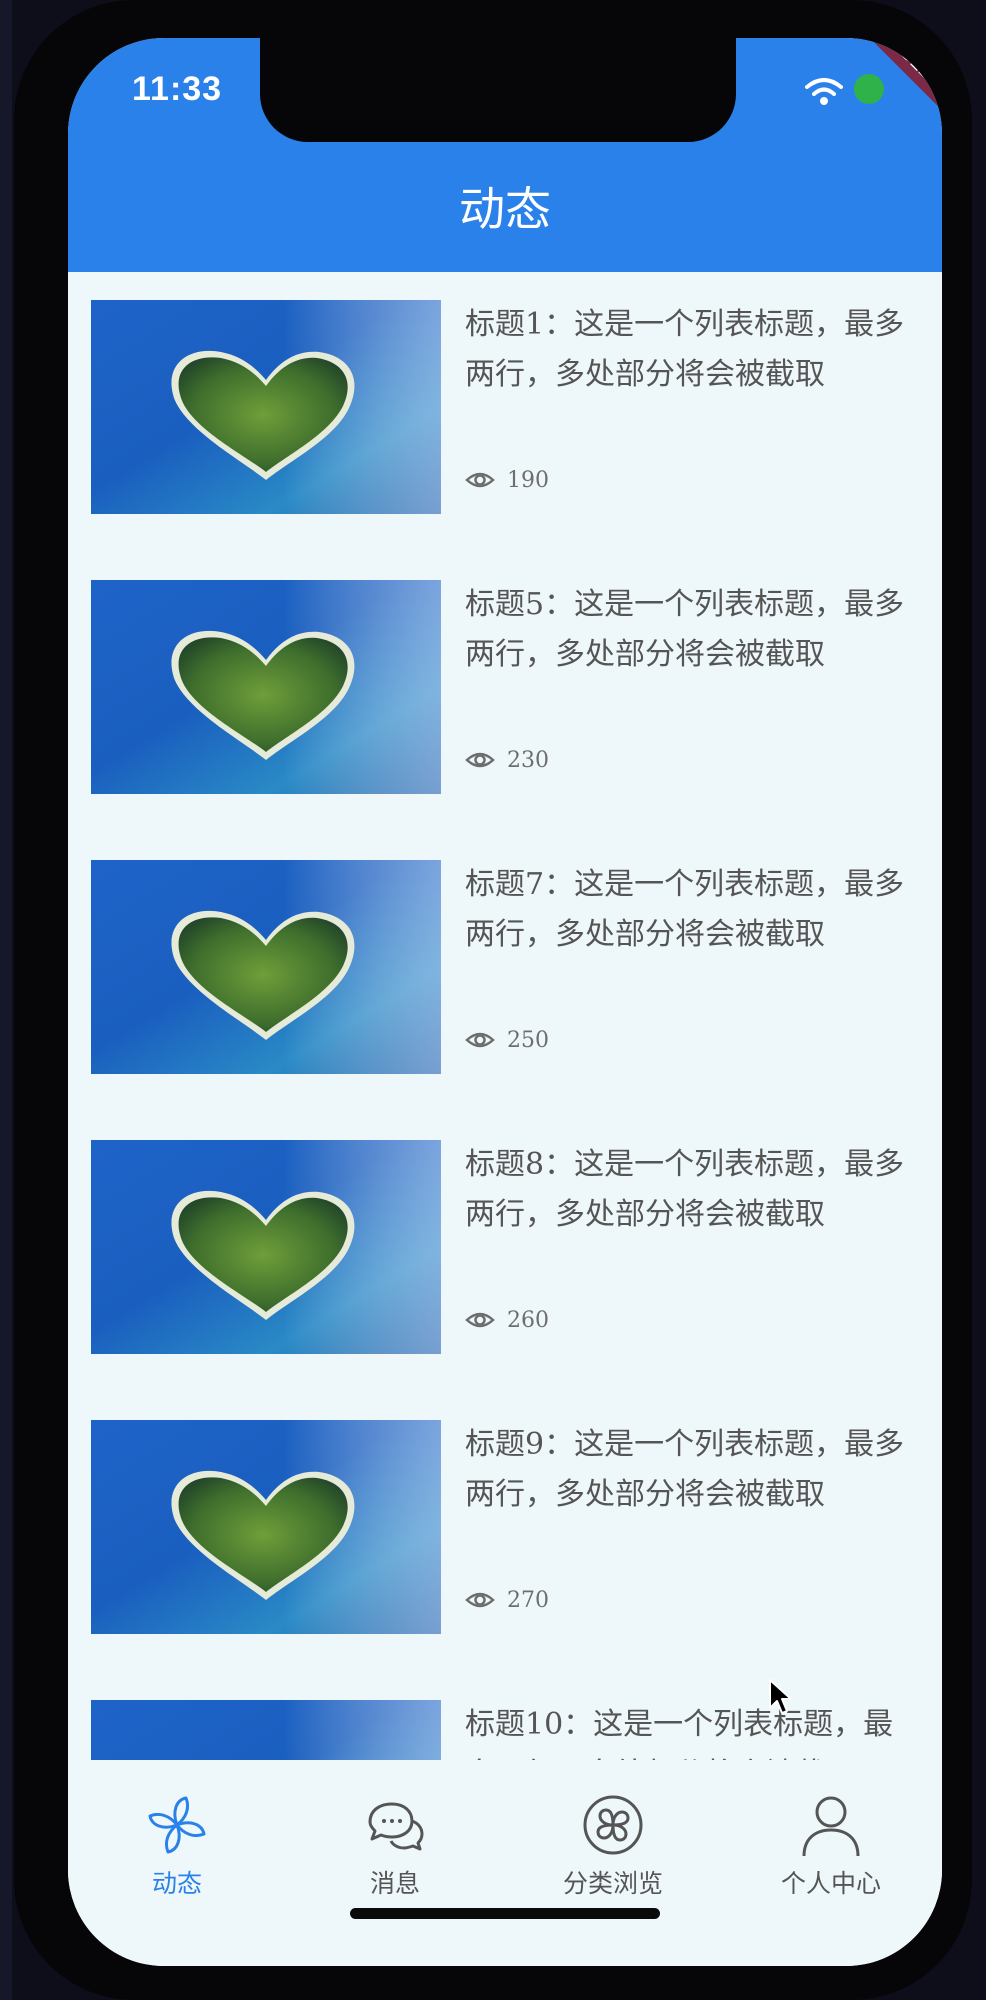 Image resolution: width=986 pixels, height=2000 pixels. Describe the element at coordinates (685, 1469) in the screenshot. I see `item-title: 标题9：这是一个列表标题，最多两行，多处部分将会被截取` at that location.